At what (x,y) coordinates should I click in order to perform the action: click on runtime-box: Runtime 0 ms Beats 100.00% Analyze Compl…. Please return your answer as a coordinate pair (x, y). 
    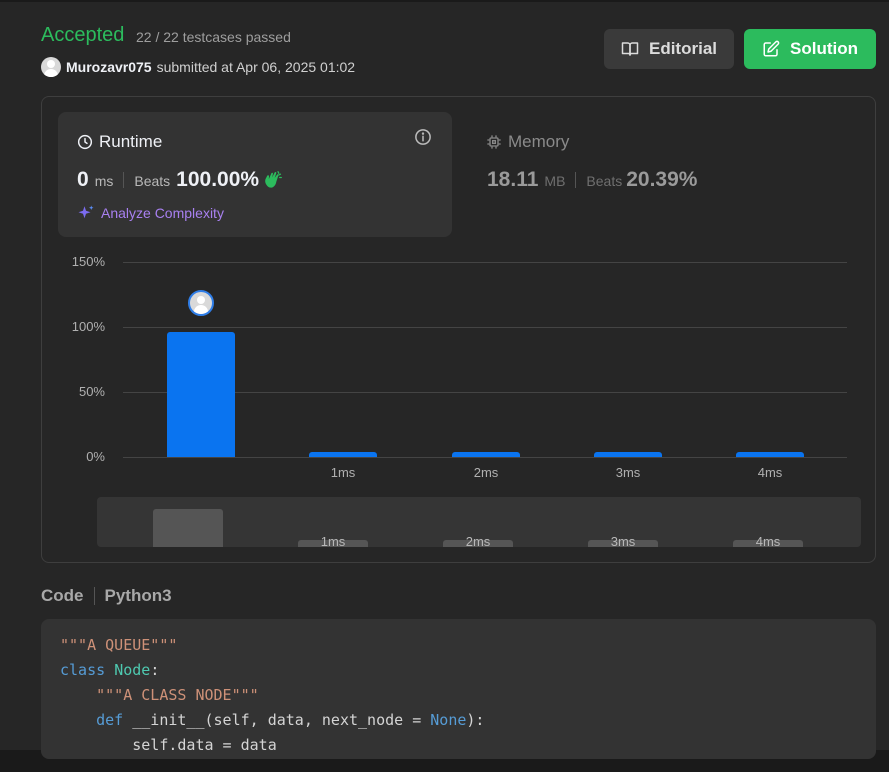
    Looking at the image, I should click on (255, 174).